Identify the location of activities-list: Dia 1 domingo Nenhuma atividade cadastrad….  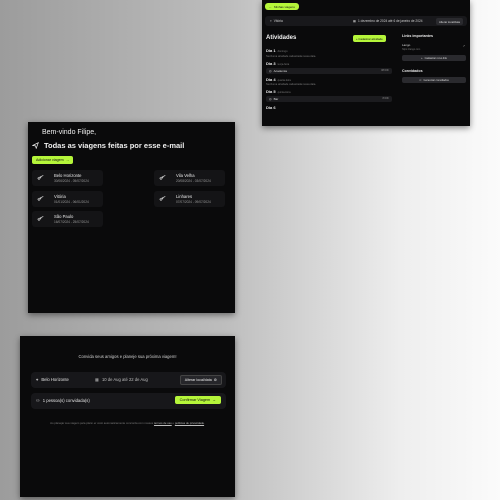
(329, 77).